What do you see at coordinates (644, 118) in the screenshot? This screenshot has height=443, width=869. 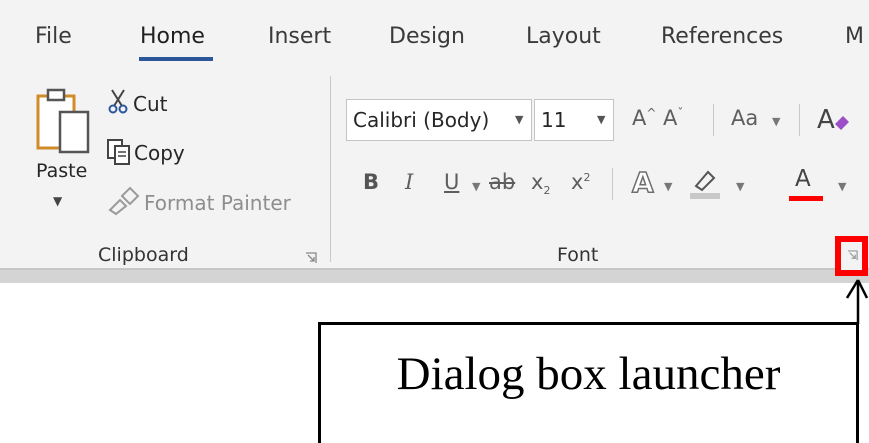 I see `grow-font-button: A^` at bounding box center [644, 118].